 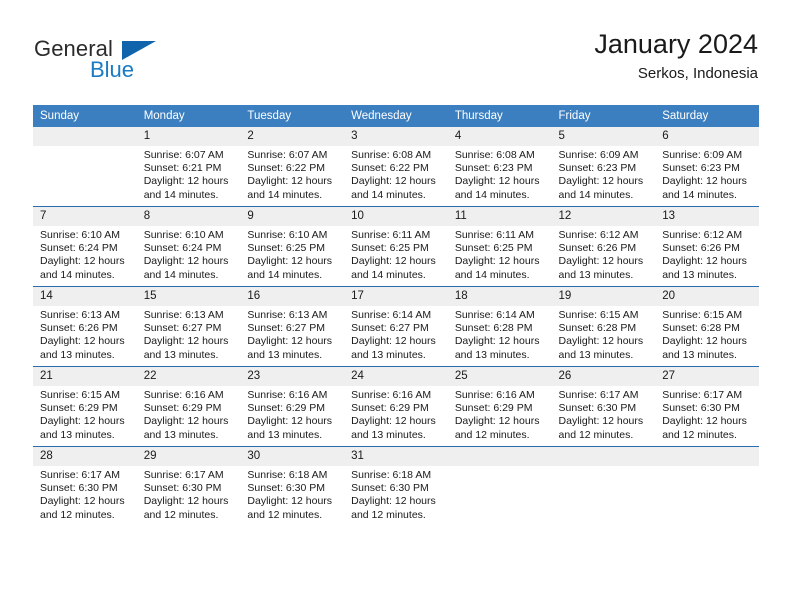 What do you see at coordinates (292, 456) in the screenshot?
I see `day-number: 30` at bounding box center [292, 456].